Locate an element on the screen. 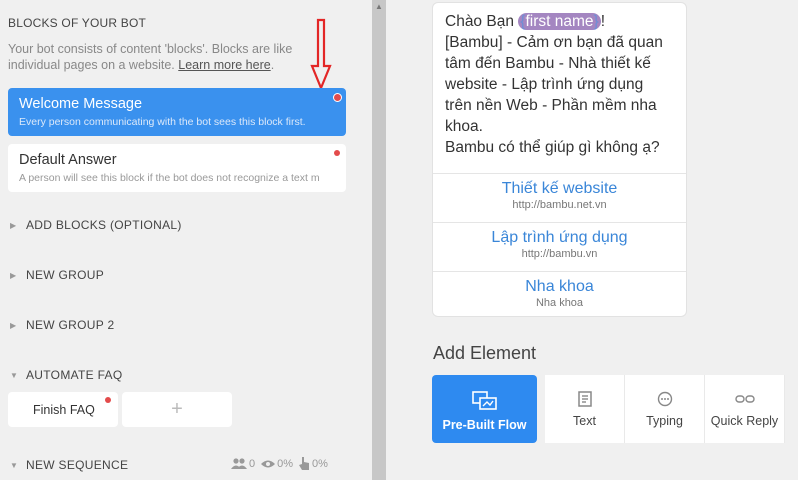 The image size is (798, 480). group-automate-faq: ▼ AUTOMATE FAQ is located at coordinates (66, 375).